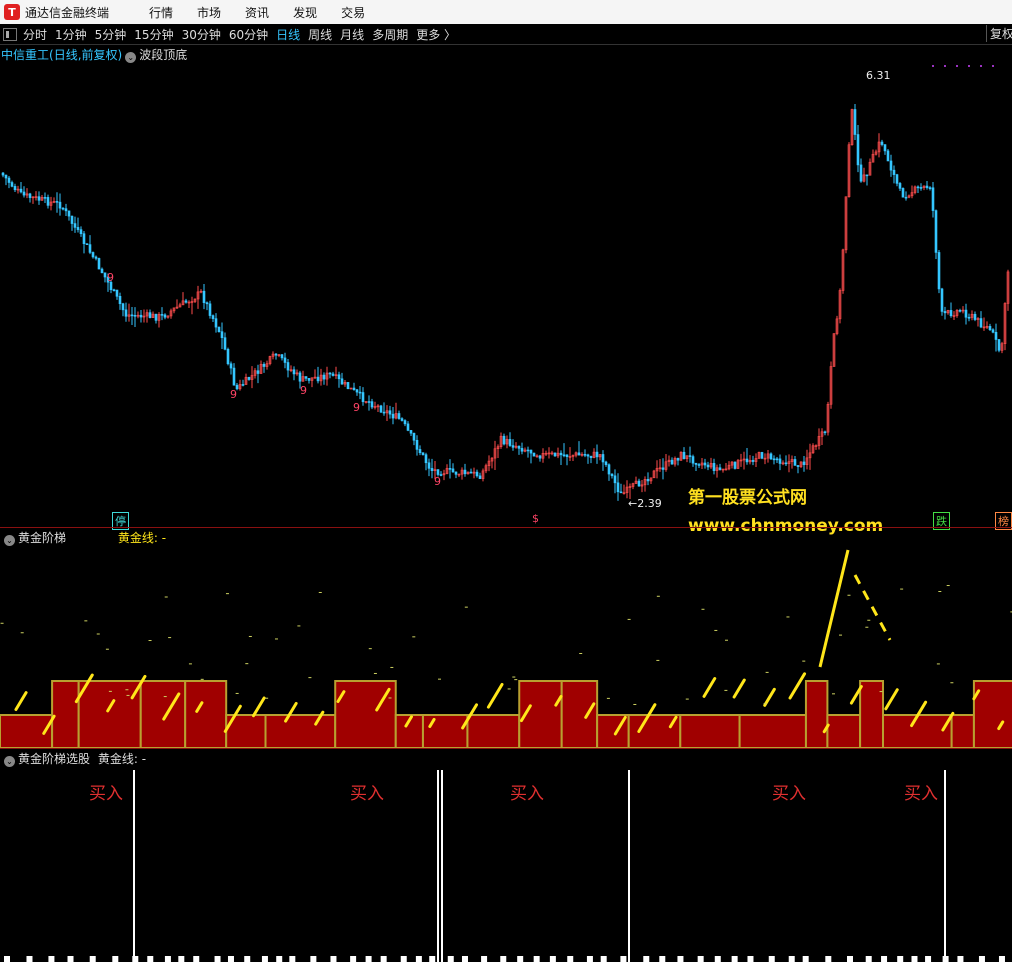 The image size is (1012, 962). I want to click on menu-item-market: 市场, so click(209, 12).